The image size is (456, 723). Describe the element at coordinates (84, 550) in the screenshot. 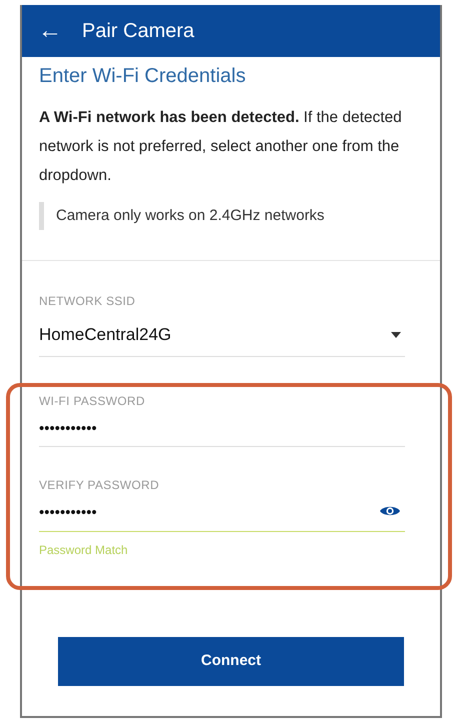

I see `helper-text: Password Match` at that location.